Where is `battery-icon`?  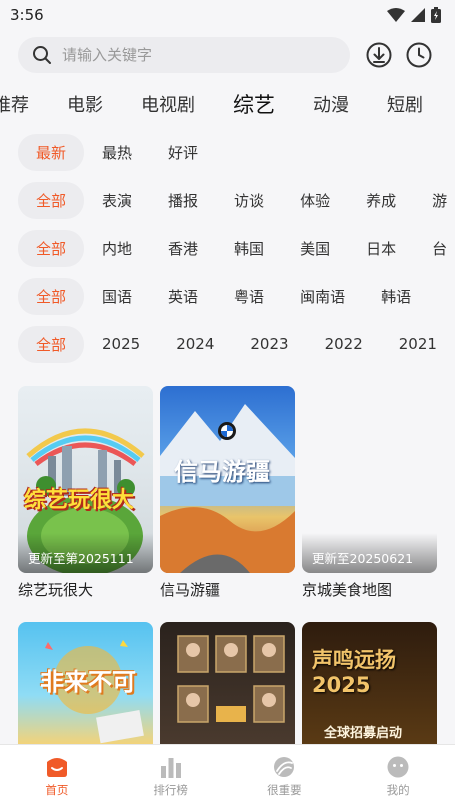
battery-icon is located at coordinates (436, 15).